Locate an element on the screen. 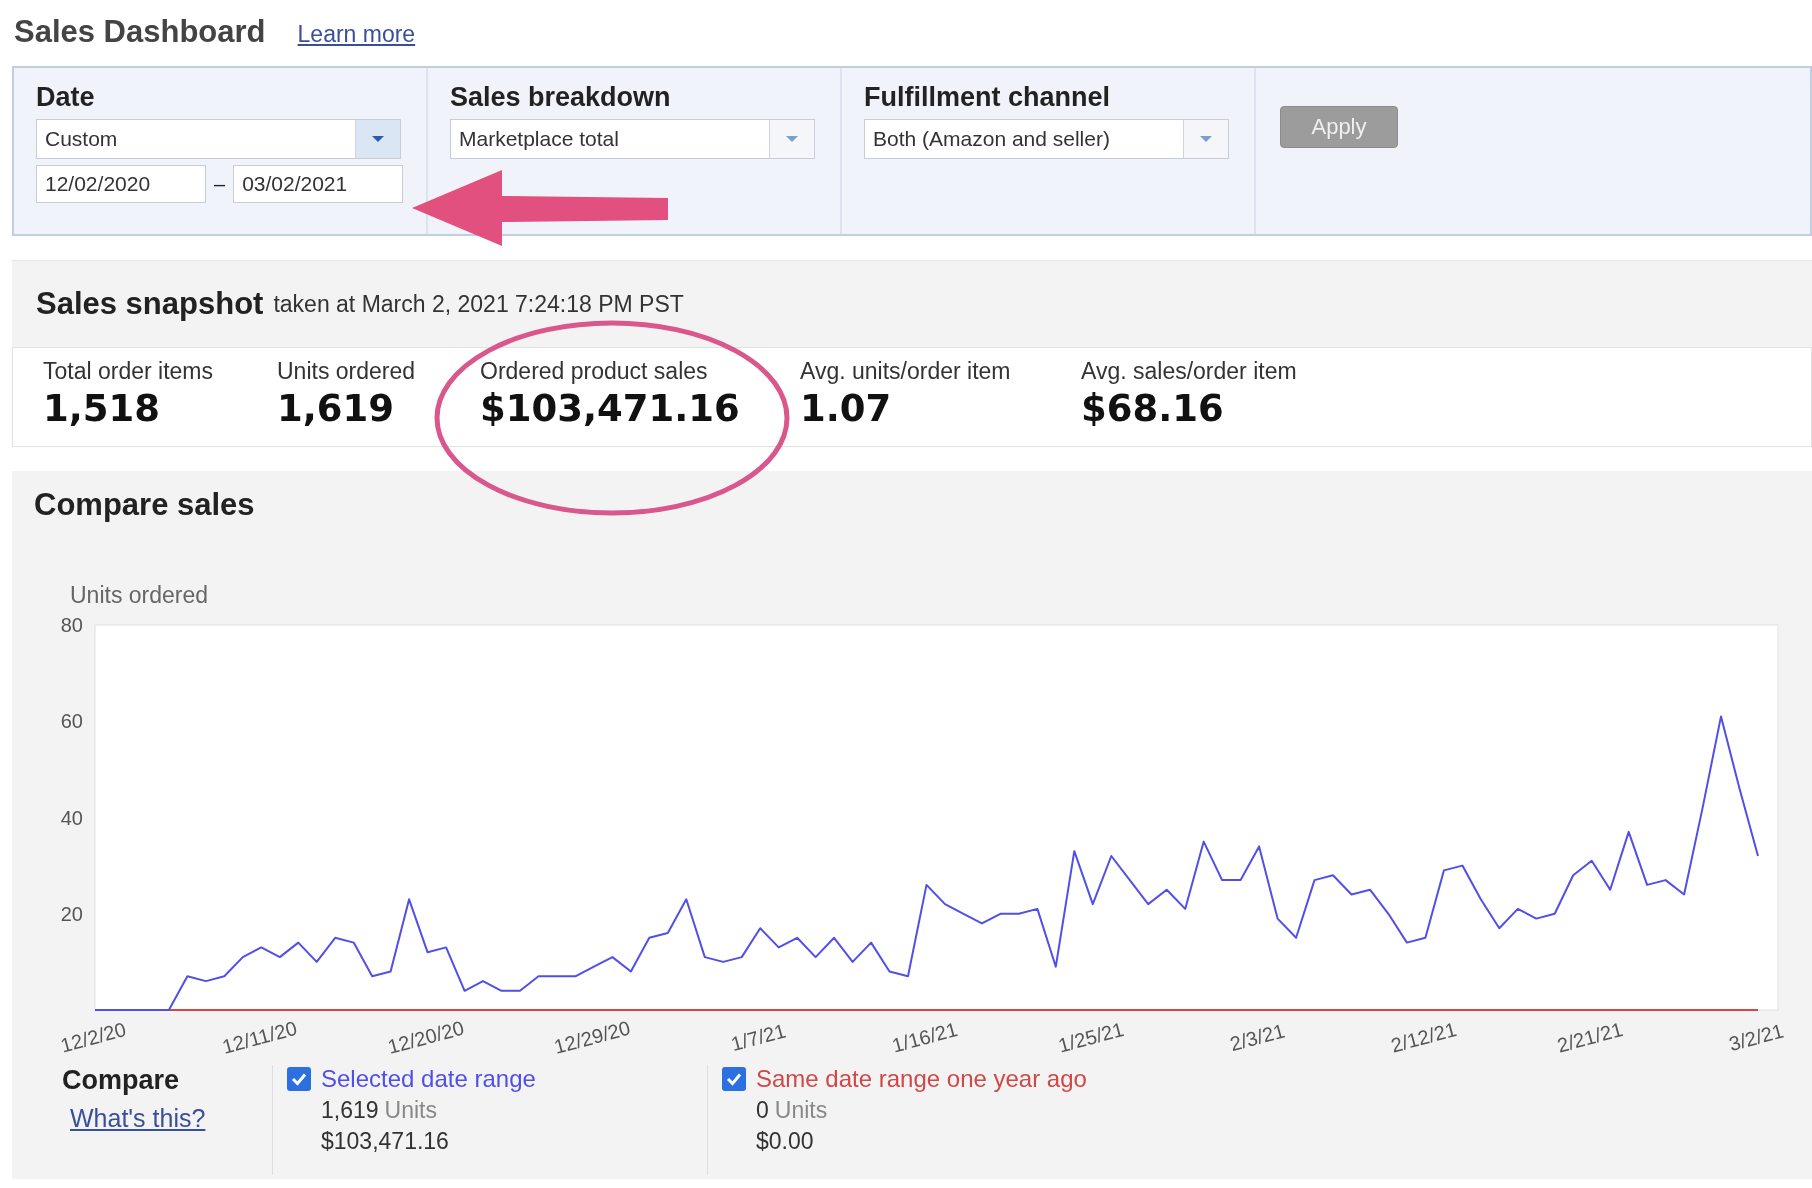 The image size is (1812, 1188). filter-label: Date is located at coordinates (66, 97).